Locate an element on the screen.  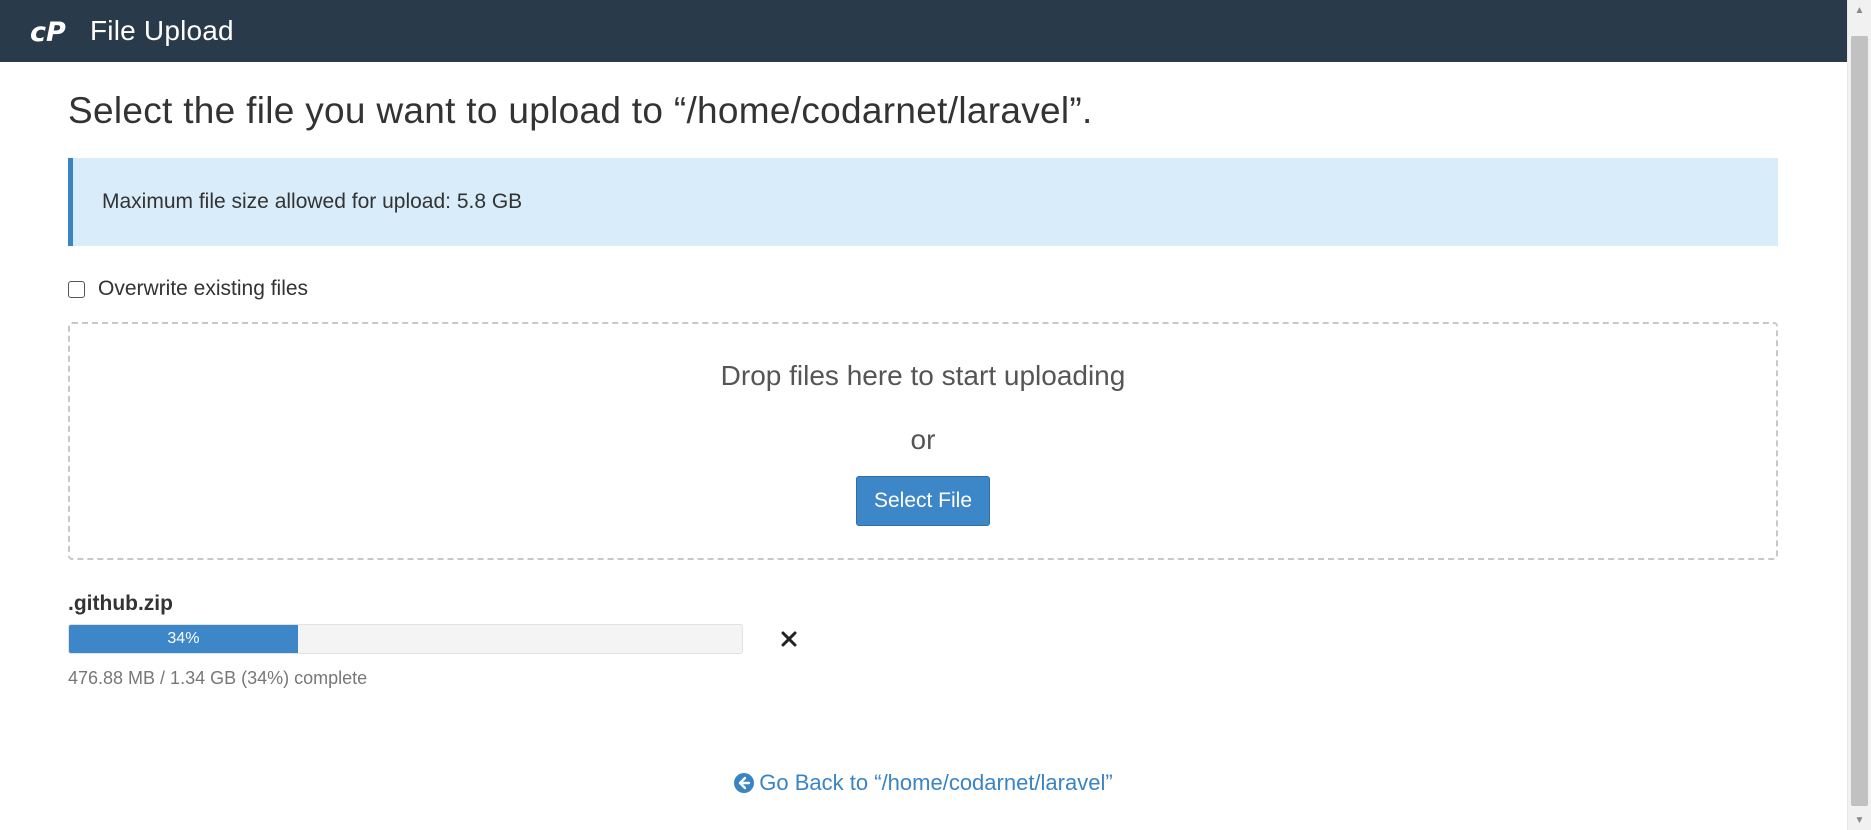
arrow-circle-left-icon is located at coordinates (744, 783).